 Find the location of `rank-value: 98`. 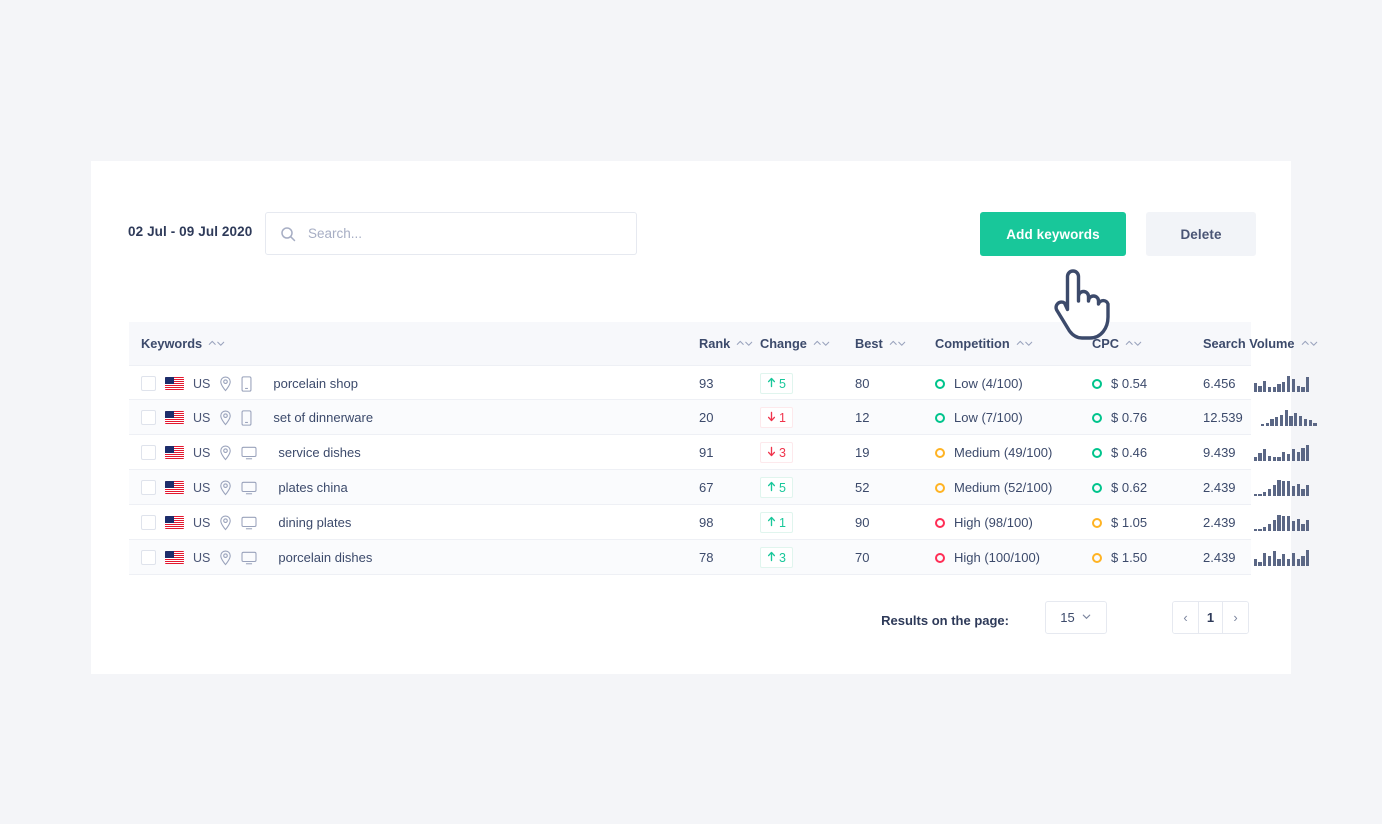

rank-value: 98 is located at coordinates (706, 522).